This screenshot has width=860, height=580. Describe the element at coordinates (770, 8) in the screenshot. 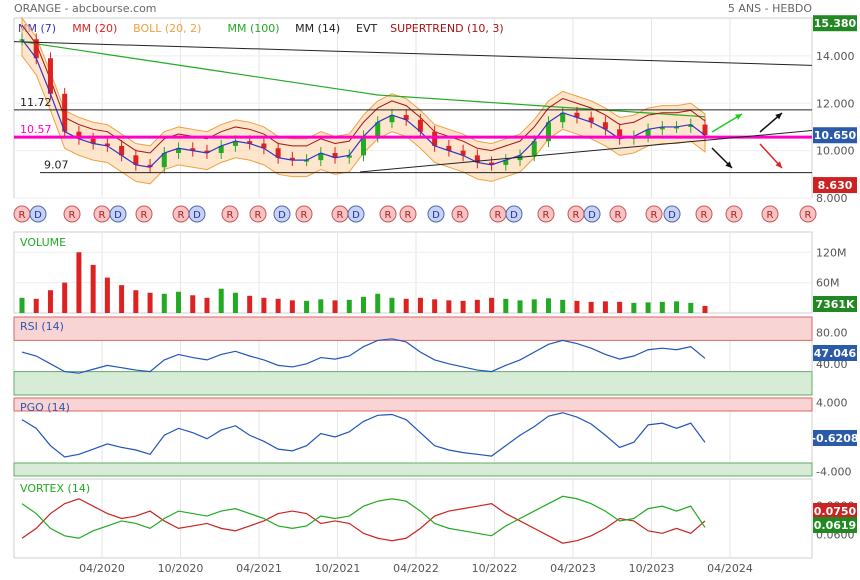

I see `header-period: 5 ANS - HEBDO` at that location.